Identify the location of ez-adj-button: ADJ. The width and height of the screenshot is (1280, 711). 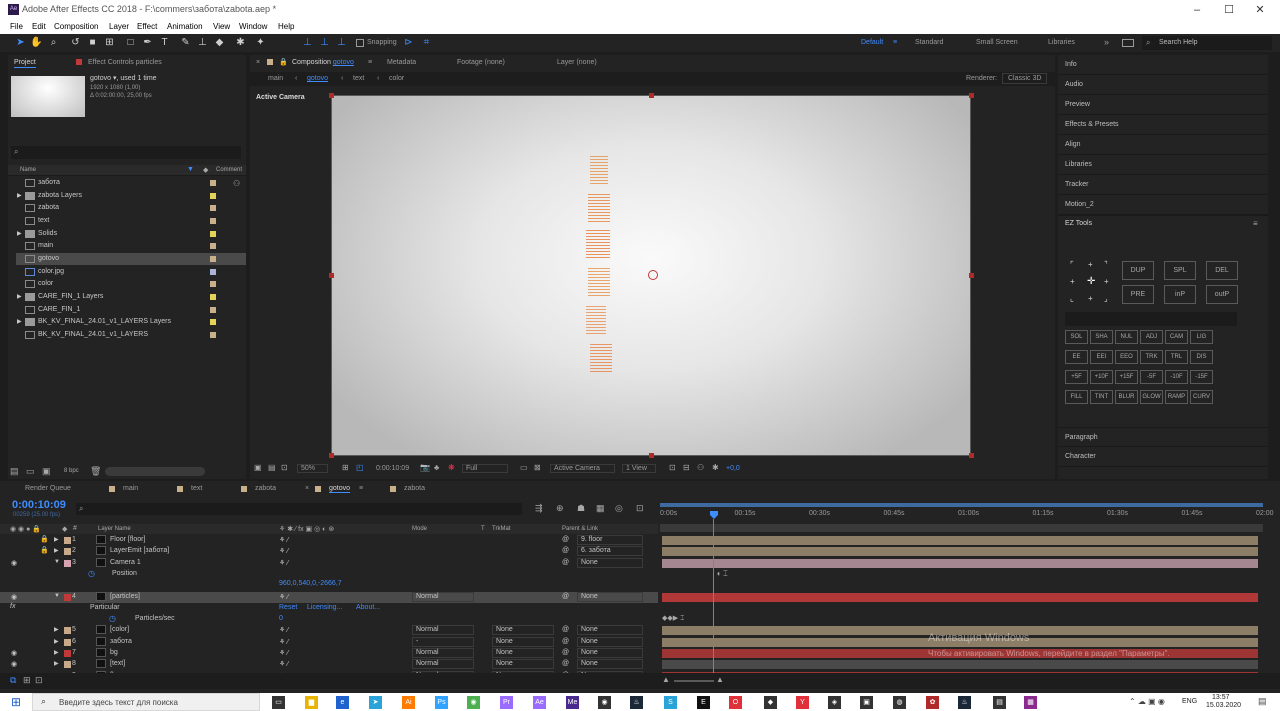
(1151, 337).